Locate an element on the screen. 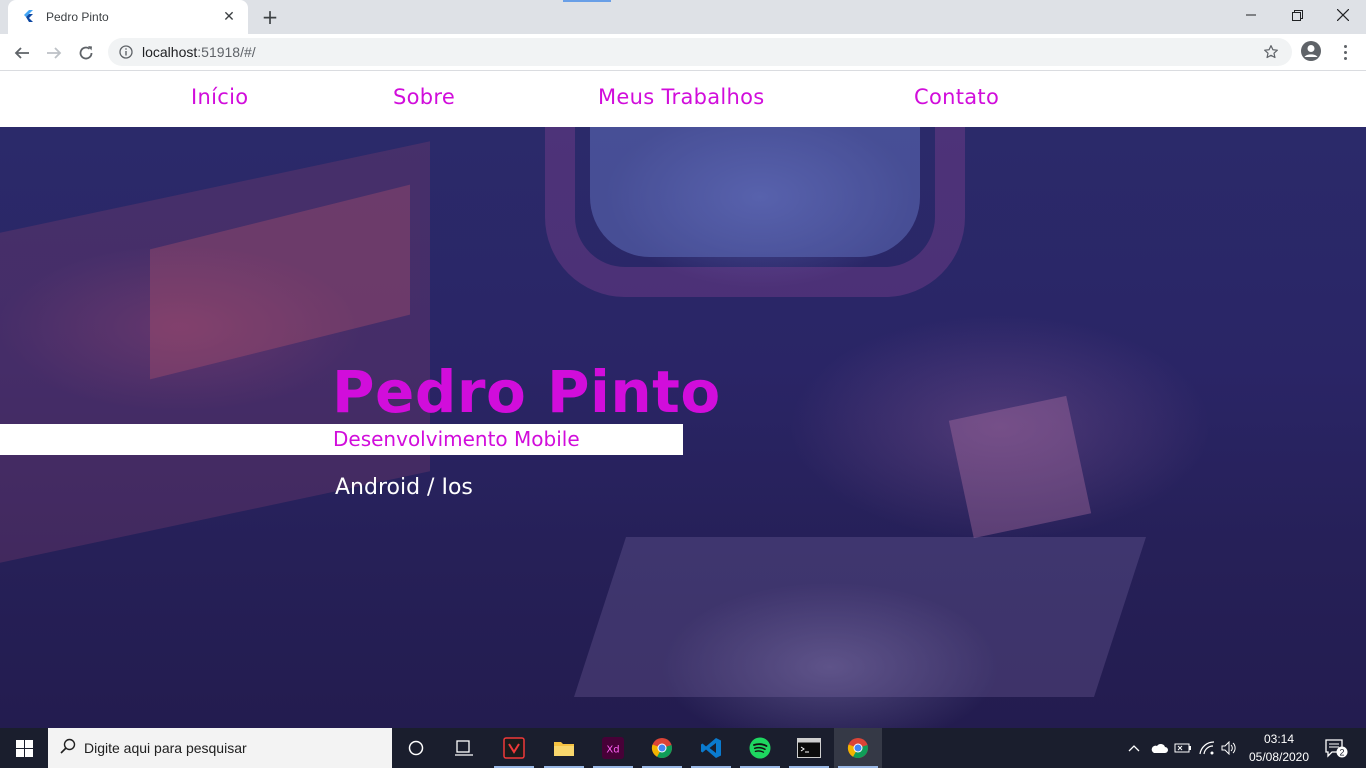  menu-icon is located at coordinates (1345, 52).